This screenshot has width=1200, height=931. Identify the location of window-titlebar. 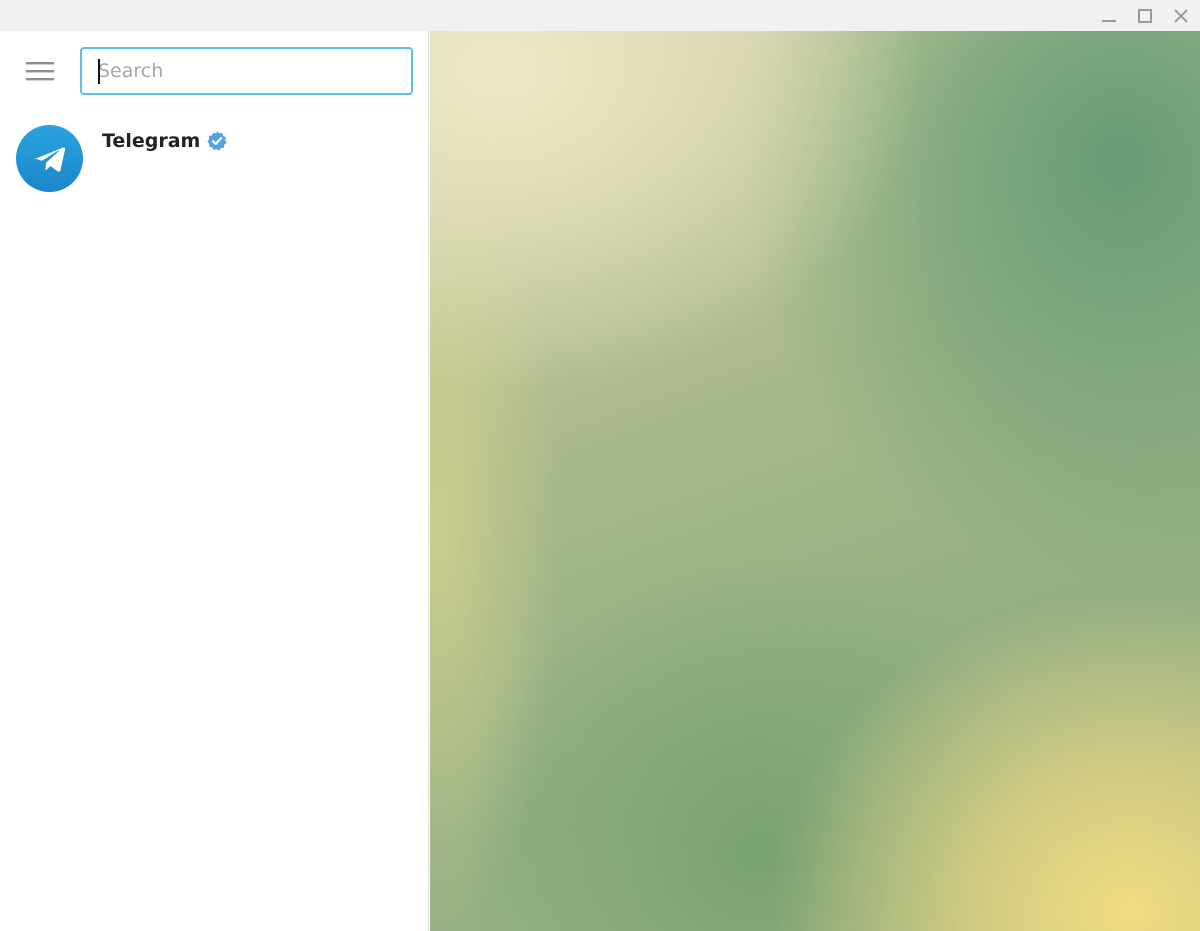
(600, 15).